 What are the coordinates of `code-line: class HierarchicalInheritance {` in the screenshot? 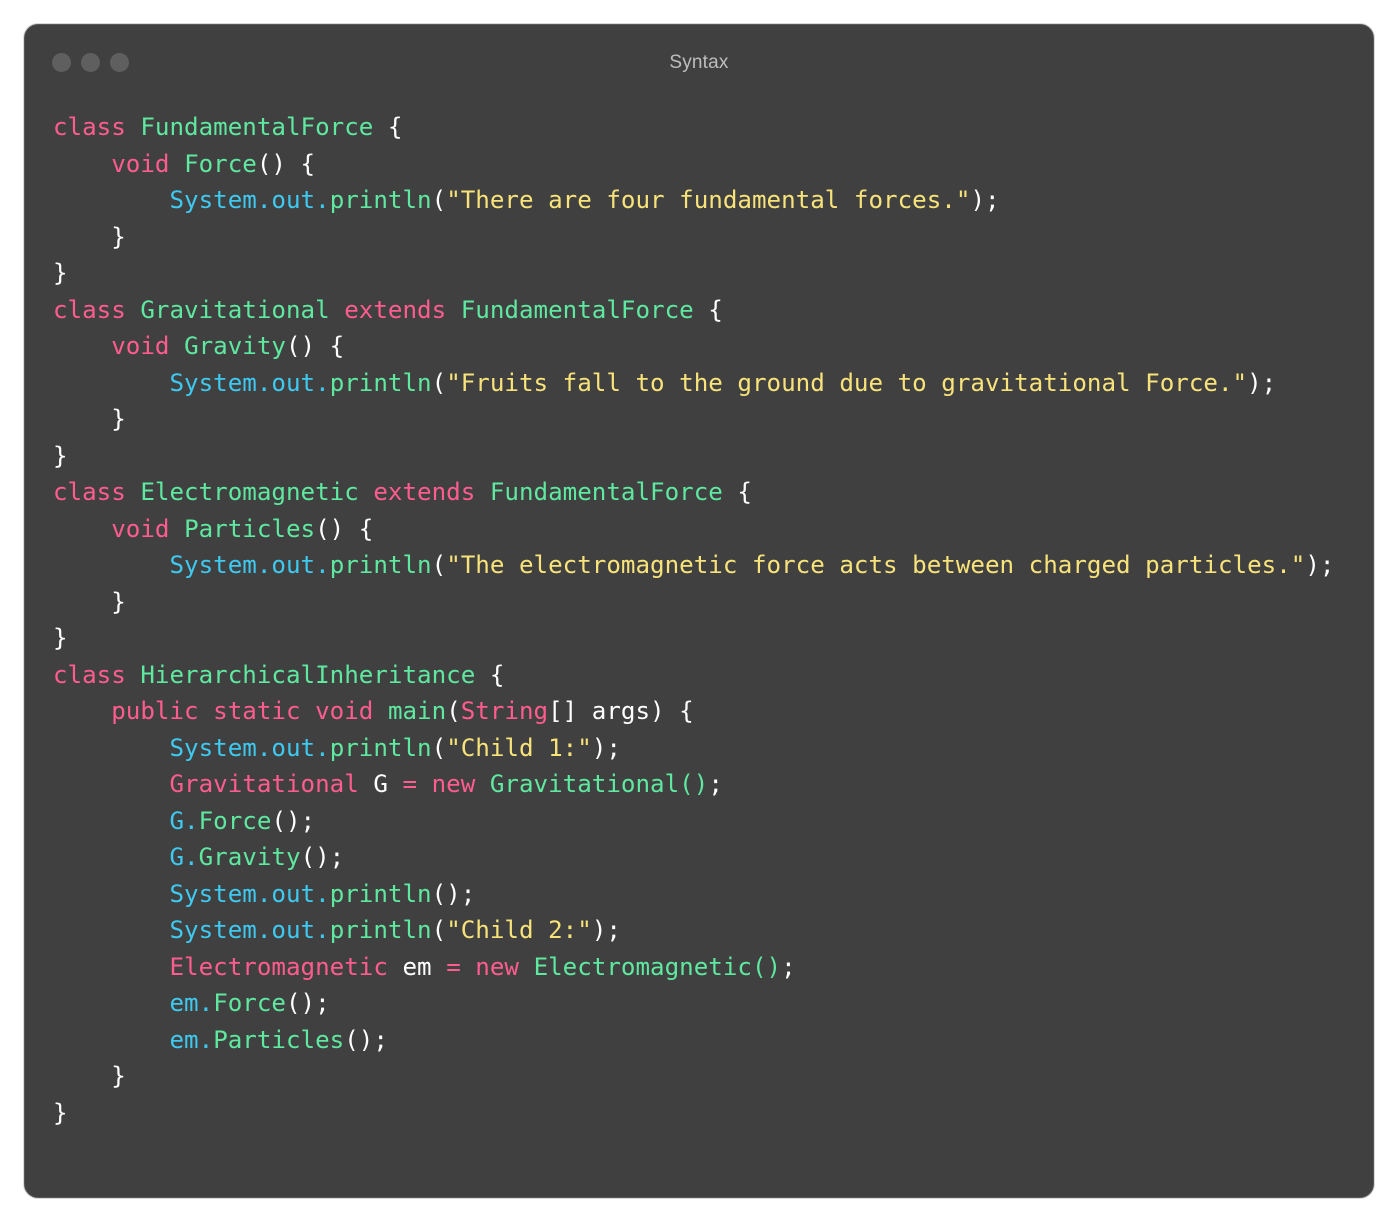 It's located at (693, 675).